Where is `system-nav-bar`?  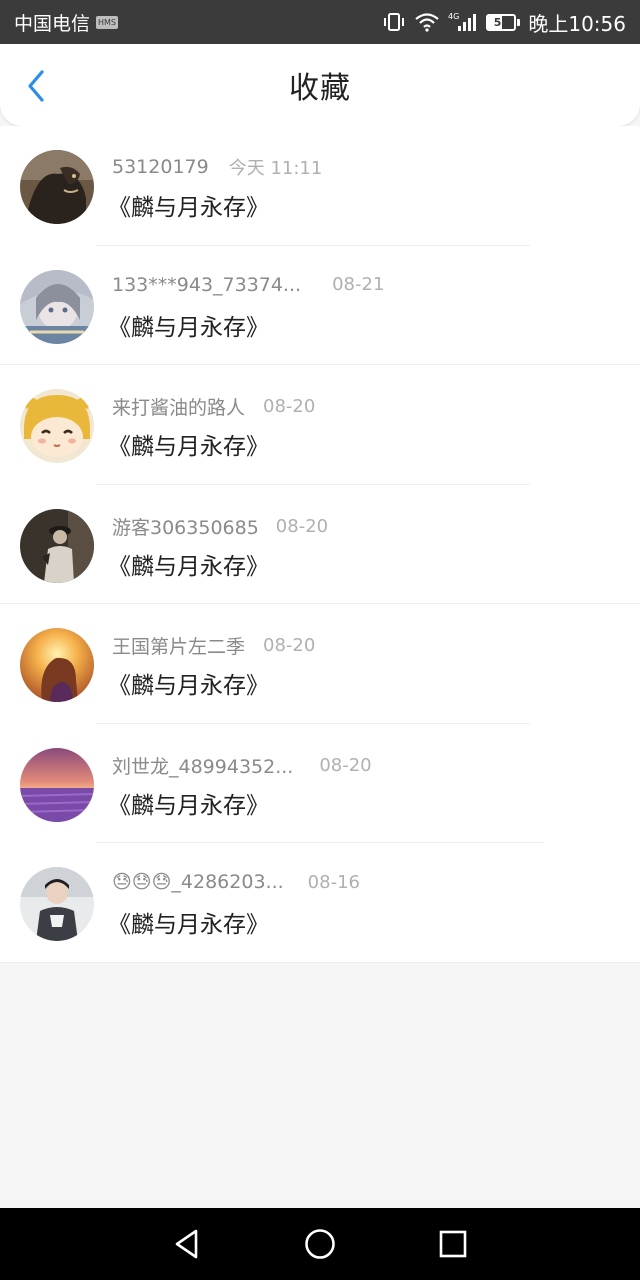
system-nav-bar is located at coordinates (320, 1244).